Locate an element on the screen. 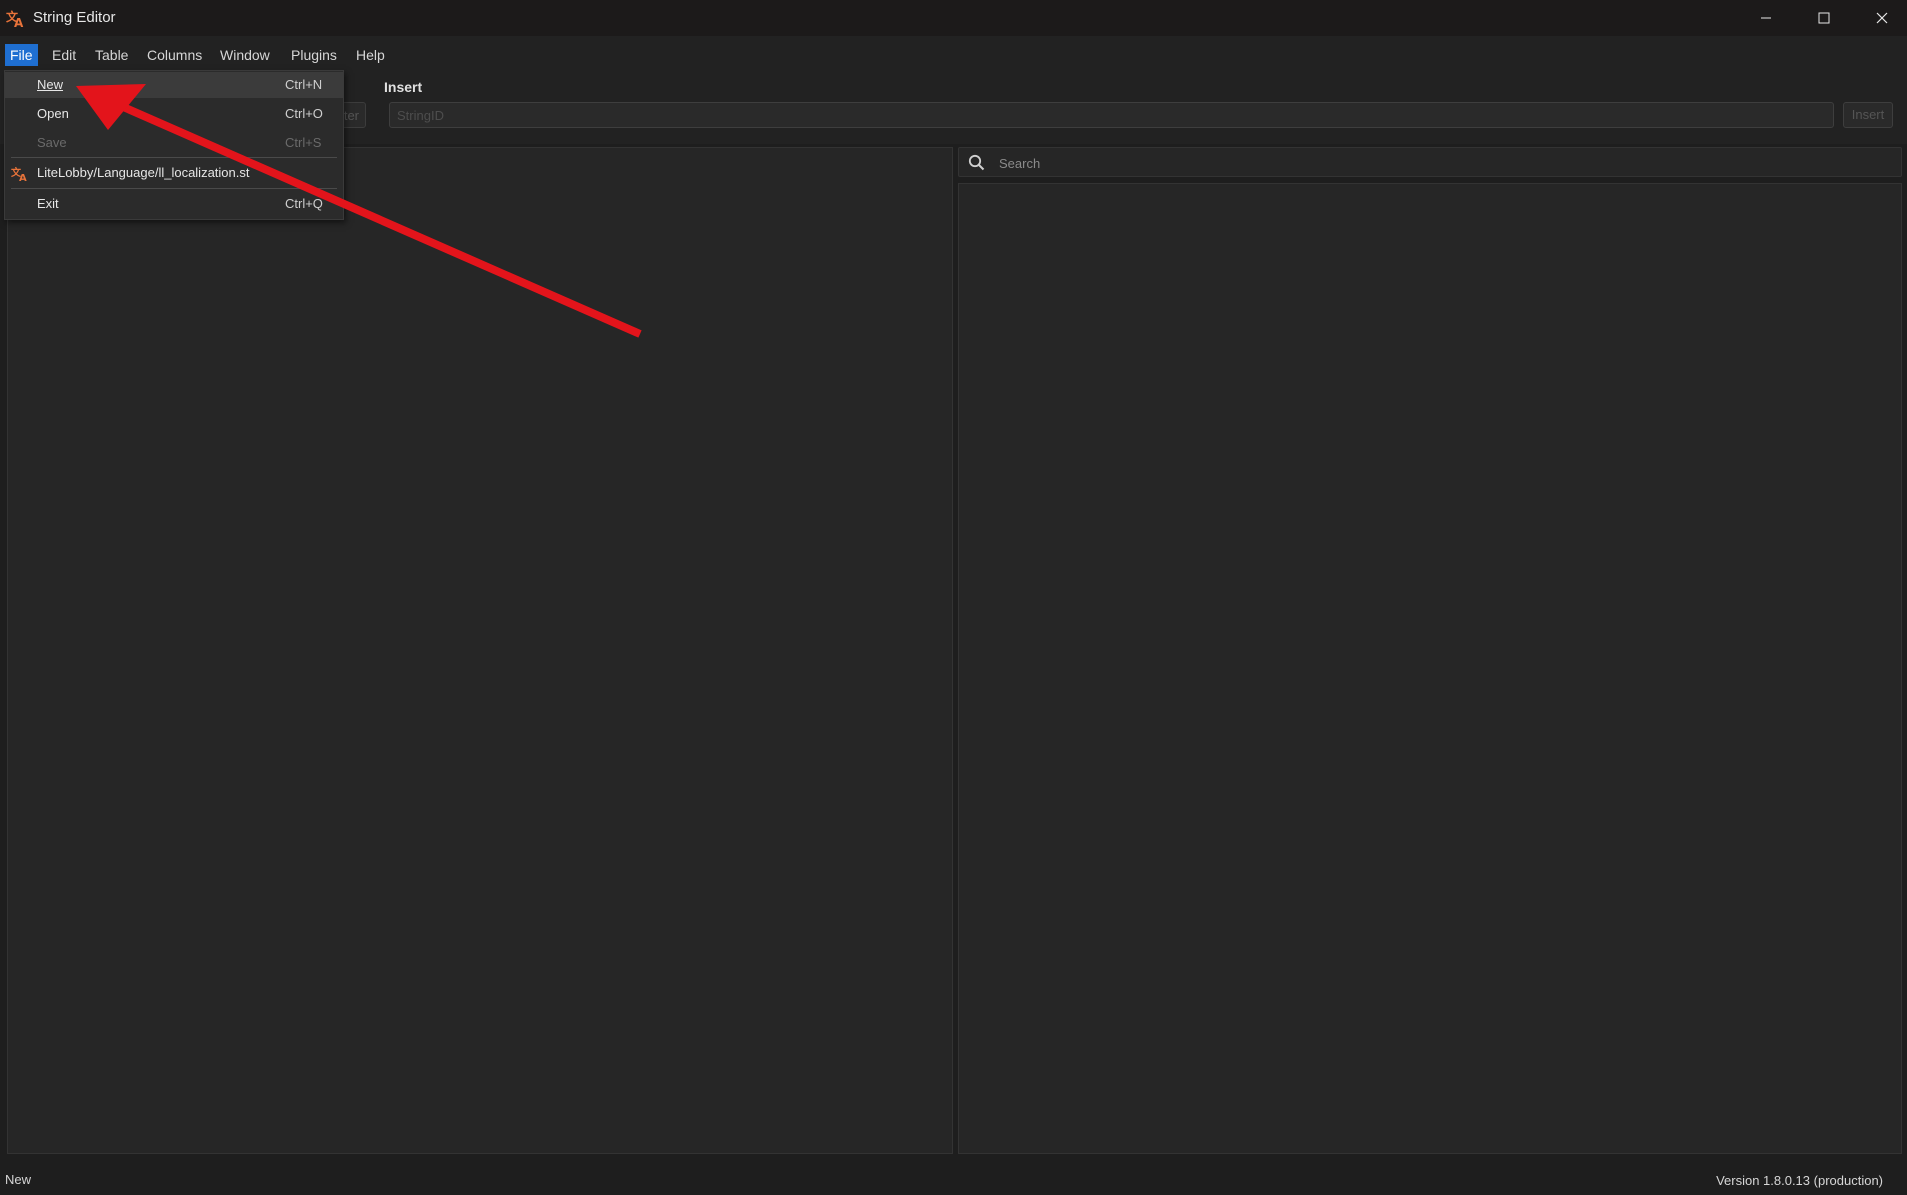  maximize-button is located at coordinates (1824, 18).